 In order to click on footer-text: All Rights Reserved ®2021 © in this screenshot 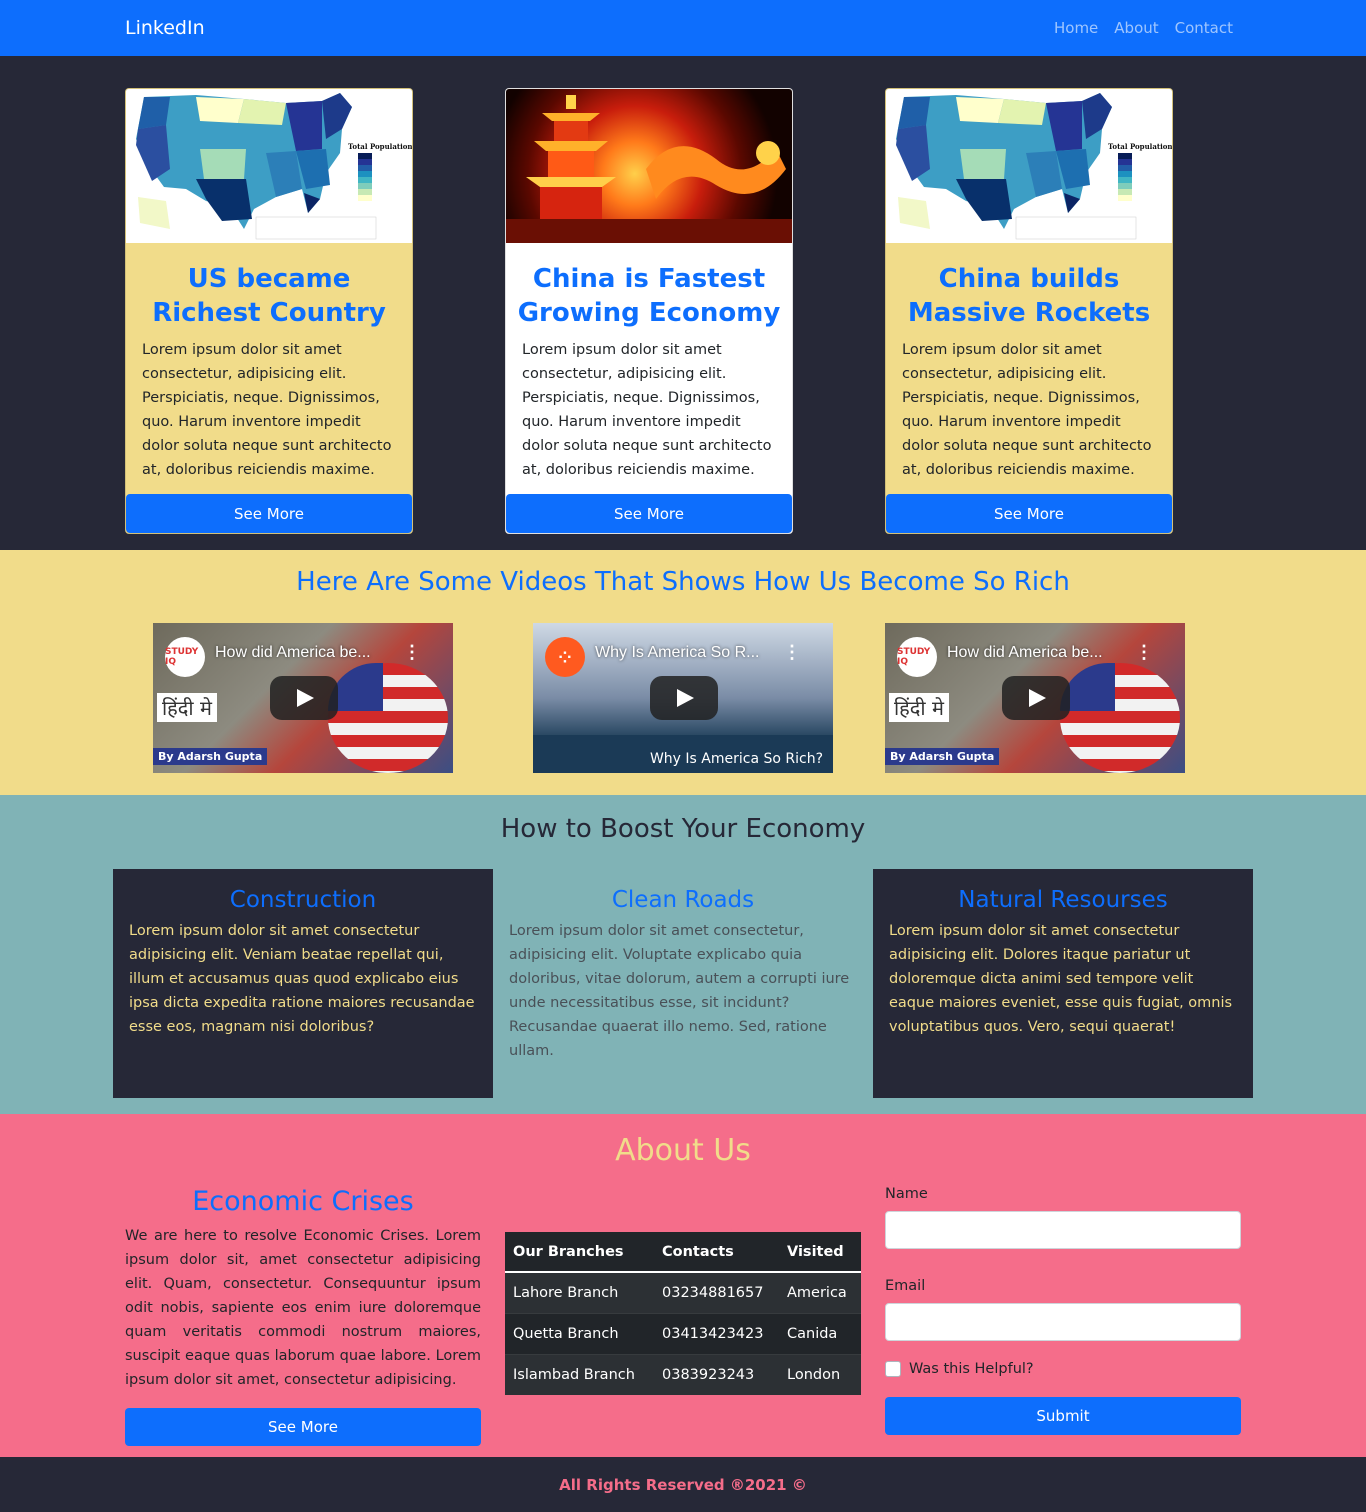, I will do `click(683, 1485)`.